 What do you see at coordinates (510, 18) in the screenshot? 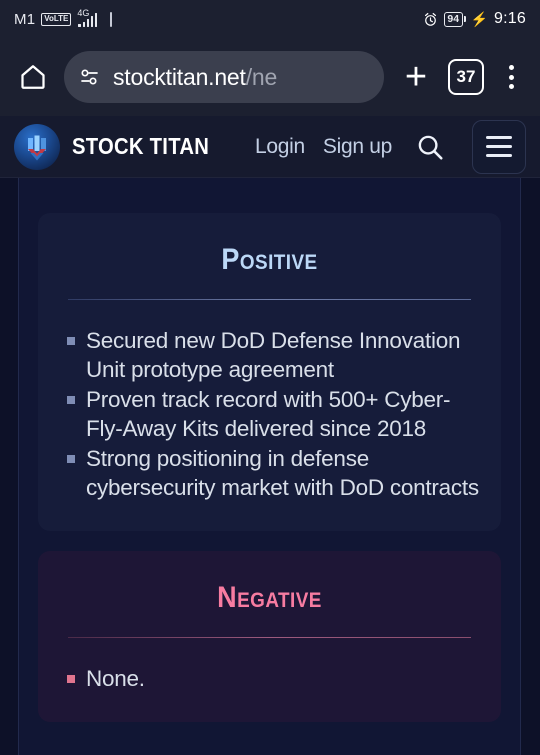
I see `clock-label: 9:16` at bounding box center [510, 18].